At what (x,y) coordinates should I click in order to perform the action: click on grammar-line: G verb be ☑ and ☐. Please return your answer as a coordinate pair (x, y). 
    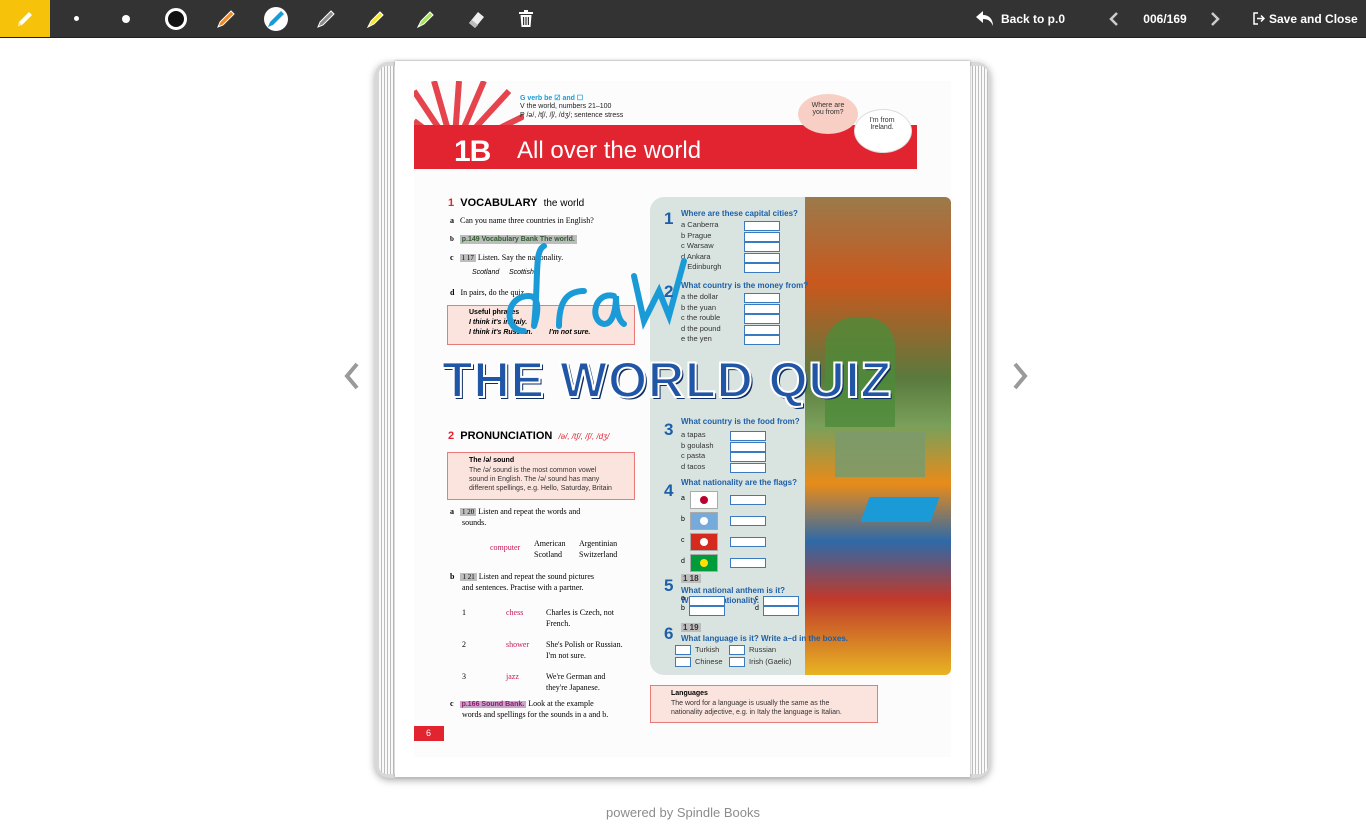
    Looking at the image, I should click on (552, 98).